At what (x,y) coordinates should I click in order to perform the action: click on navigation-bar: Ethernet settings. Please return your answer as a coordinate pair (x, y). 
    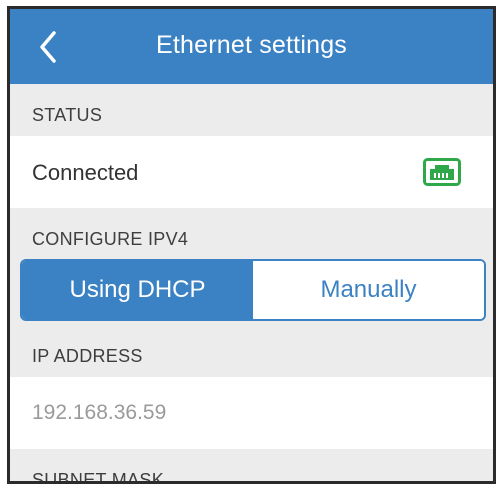
    Looking at the image, I should click on (251, 46).